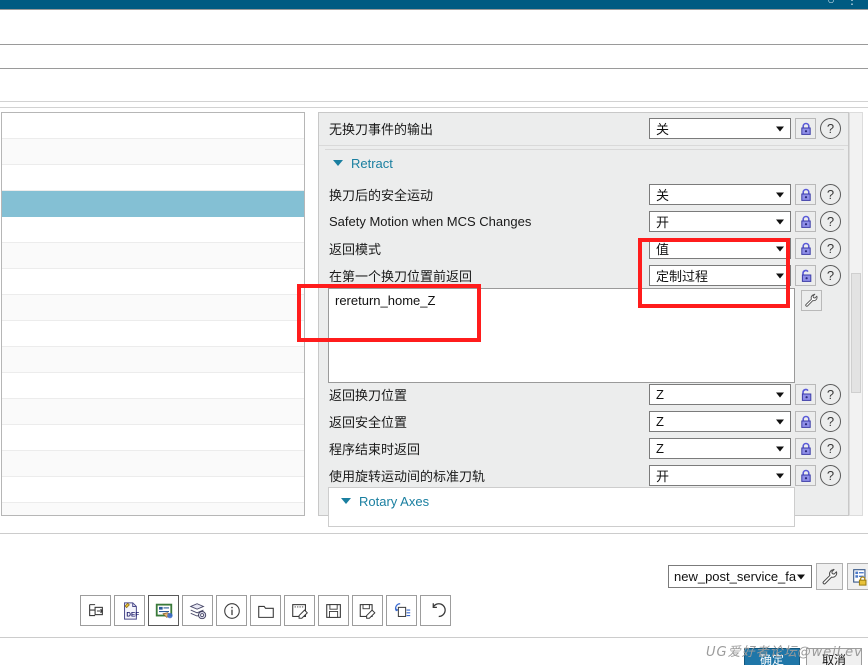 Image resolution: width=868 pixels, height=665 pixels. What do you see at coordinates (368, 422) in the screenshot?
I see `property-label: 返回安全位置` at bounding box center [368, 422].